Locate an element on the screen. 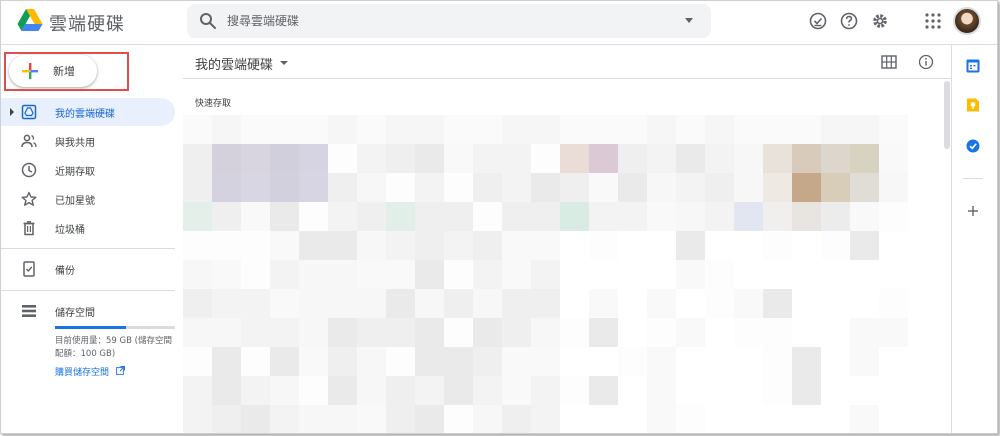  scroll-thumb is located at coordinates (947, 115).